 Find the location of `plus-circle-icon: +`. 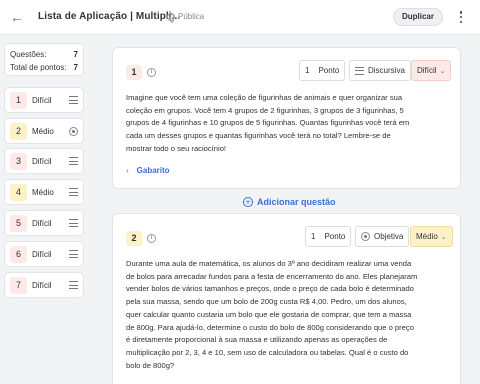

plus-circle-icon: + is located at coordinates (248, 202).